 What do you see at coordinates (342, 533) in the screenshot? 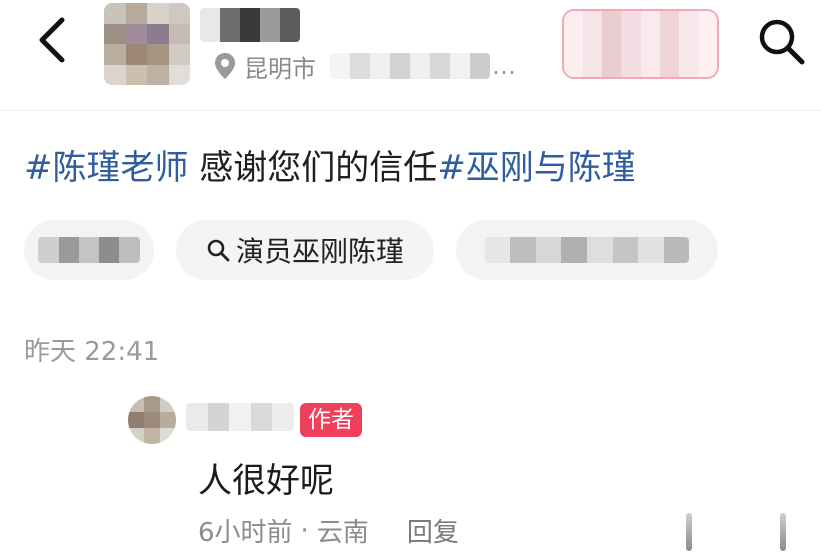
I see `comment-region: 云南` at bounding box center [342, 533].